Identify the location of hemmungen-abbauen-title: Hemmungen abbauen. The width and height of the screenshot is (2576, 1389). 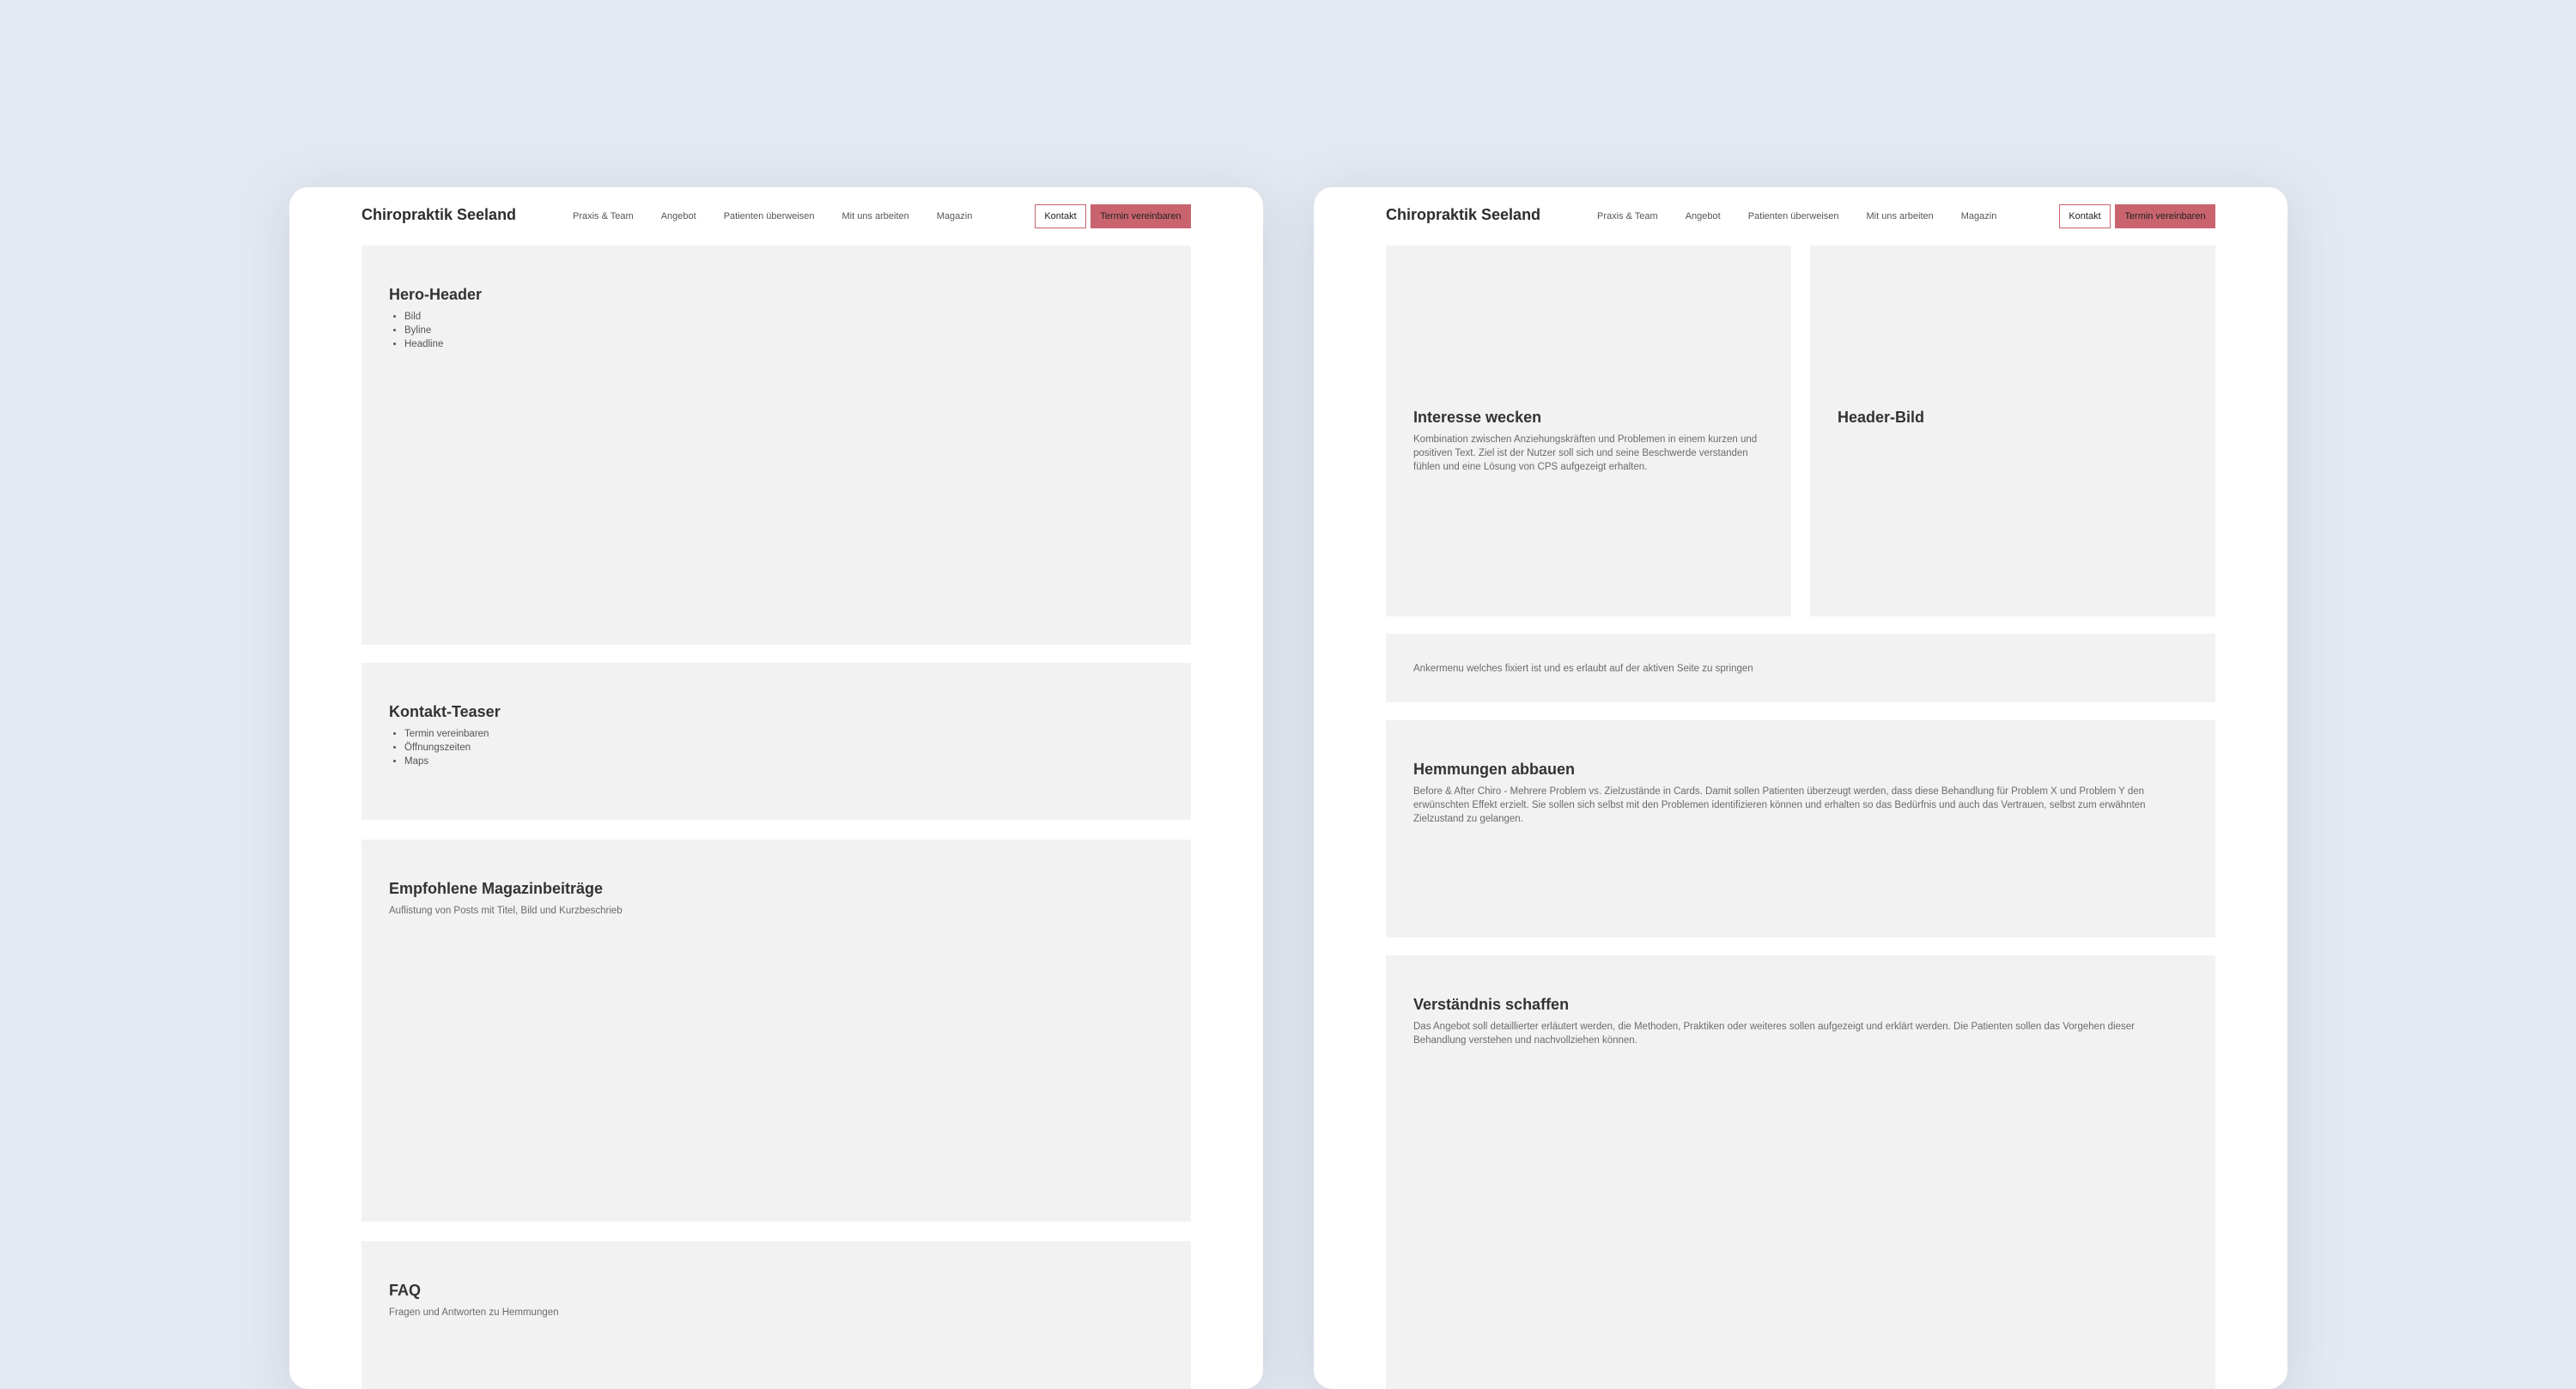
(1495, 770).